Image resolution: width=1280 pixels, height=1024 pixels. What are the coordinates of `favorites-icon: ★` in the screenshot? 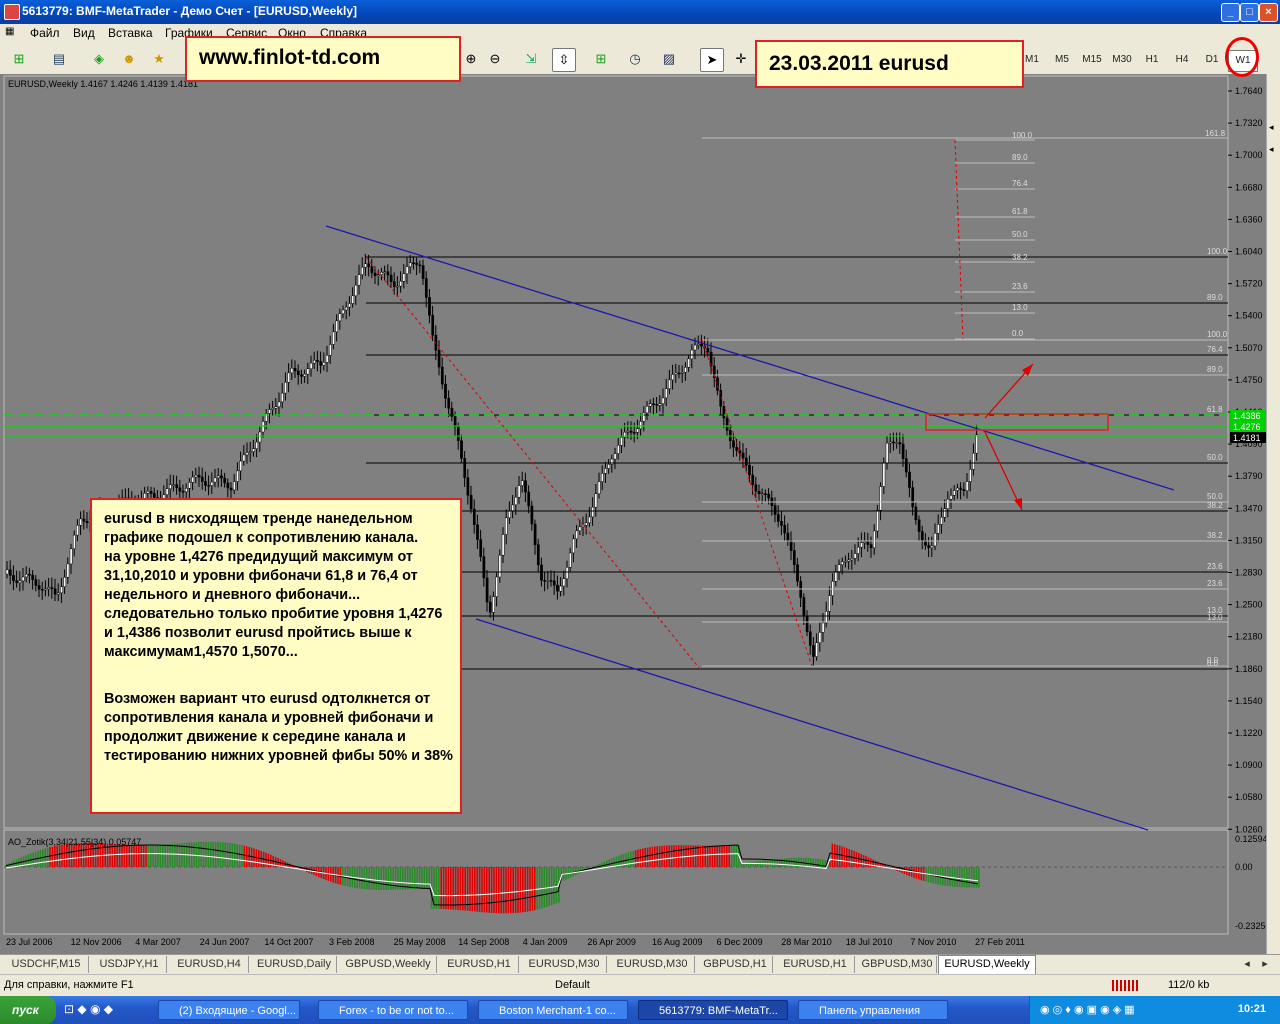 It's located at (159, 59).